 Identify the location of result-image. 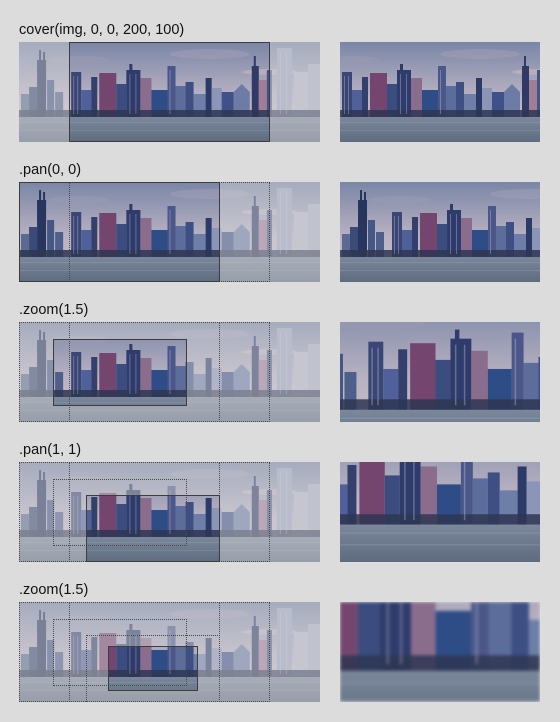
(440, 92).